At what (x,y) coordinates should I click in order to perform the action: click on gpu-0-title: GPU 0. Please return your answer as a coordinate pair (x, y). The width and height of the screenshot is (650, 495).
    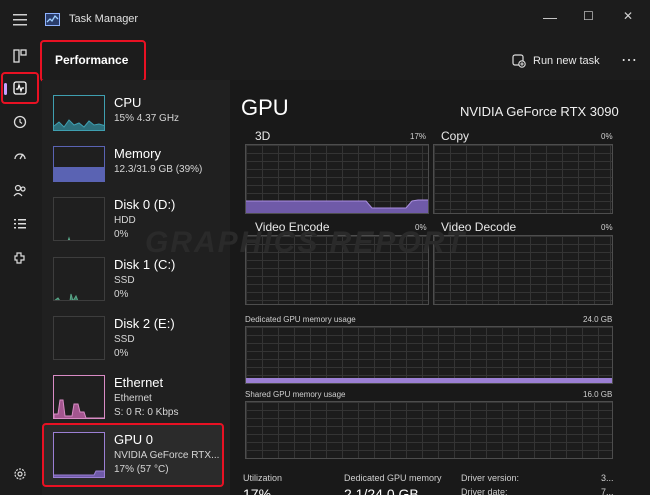
    Looking at the image, I should click on (134, 439).